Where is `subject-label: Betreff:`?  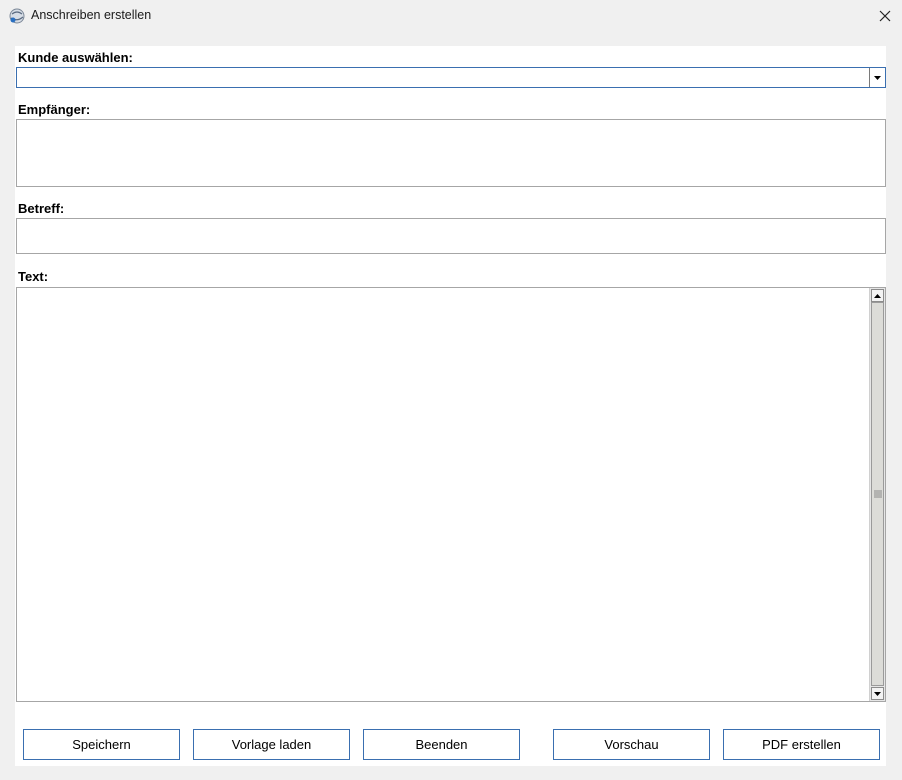
subject-label: Betreff: is located at coordinates (41, 208).